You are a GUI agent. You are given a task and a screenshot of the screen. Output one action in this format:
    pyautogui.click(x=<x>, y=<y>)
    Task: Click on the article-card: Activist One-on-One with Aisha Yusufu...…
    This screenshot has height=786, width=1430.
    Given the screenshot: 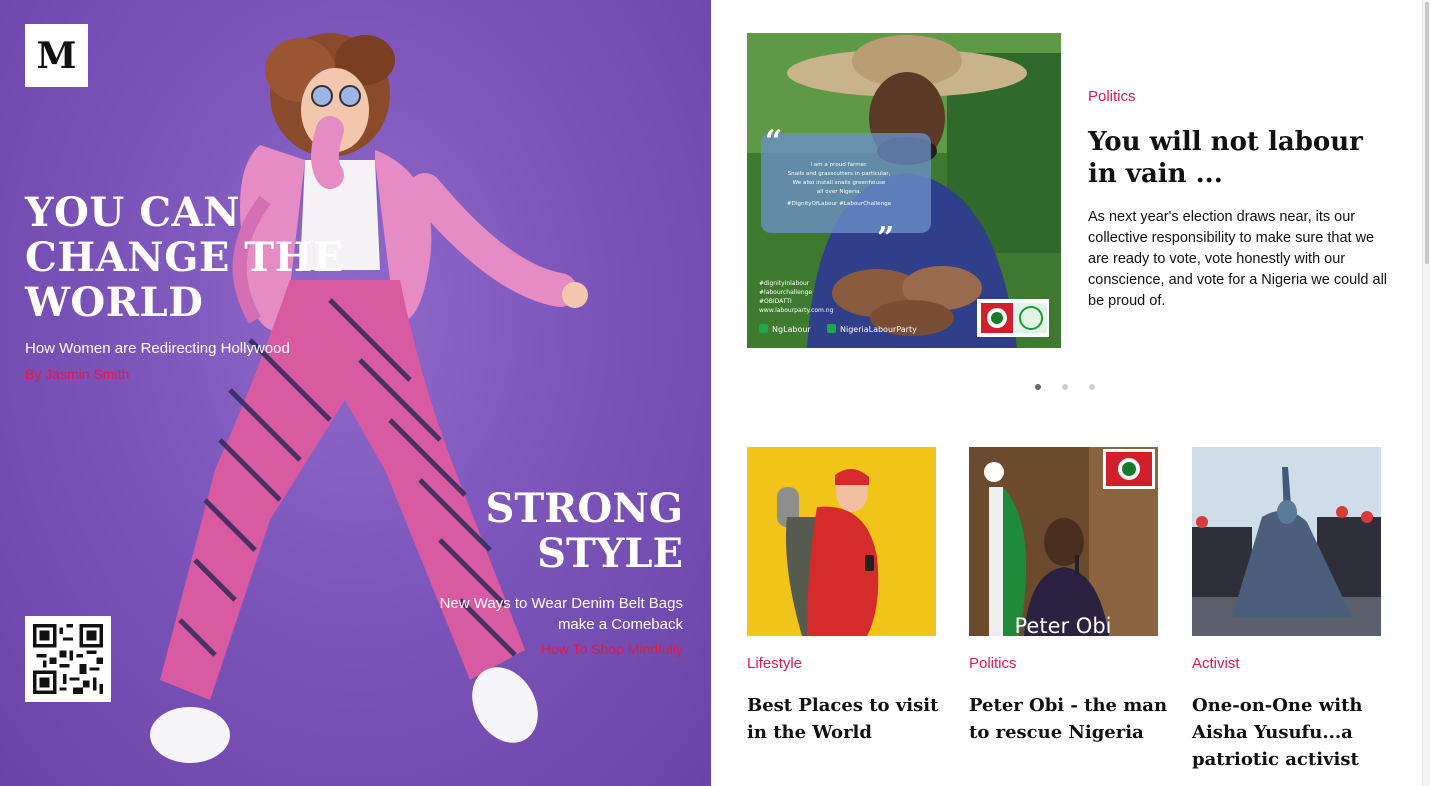 What is the action you would take?
    pyautogui.click(x=1287, y=610)
    